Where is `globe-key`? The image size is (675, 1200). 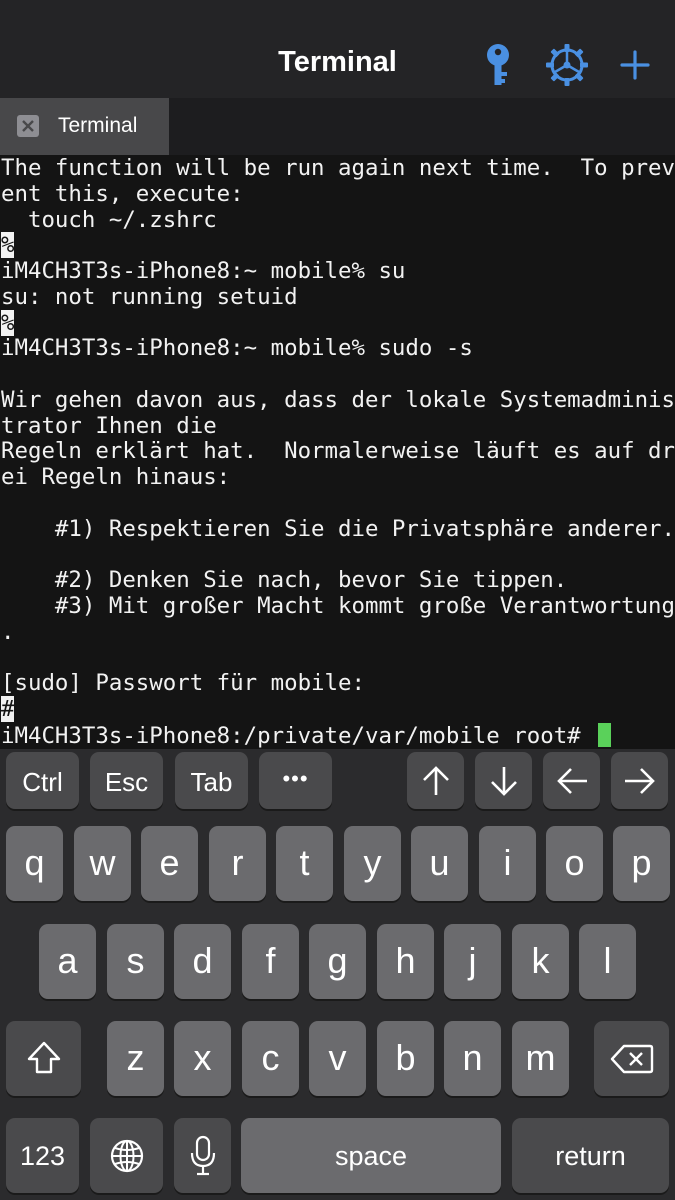 globe-key is located at coordinates (126, 1155).